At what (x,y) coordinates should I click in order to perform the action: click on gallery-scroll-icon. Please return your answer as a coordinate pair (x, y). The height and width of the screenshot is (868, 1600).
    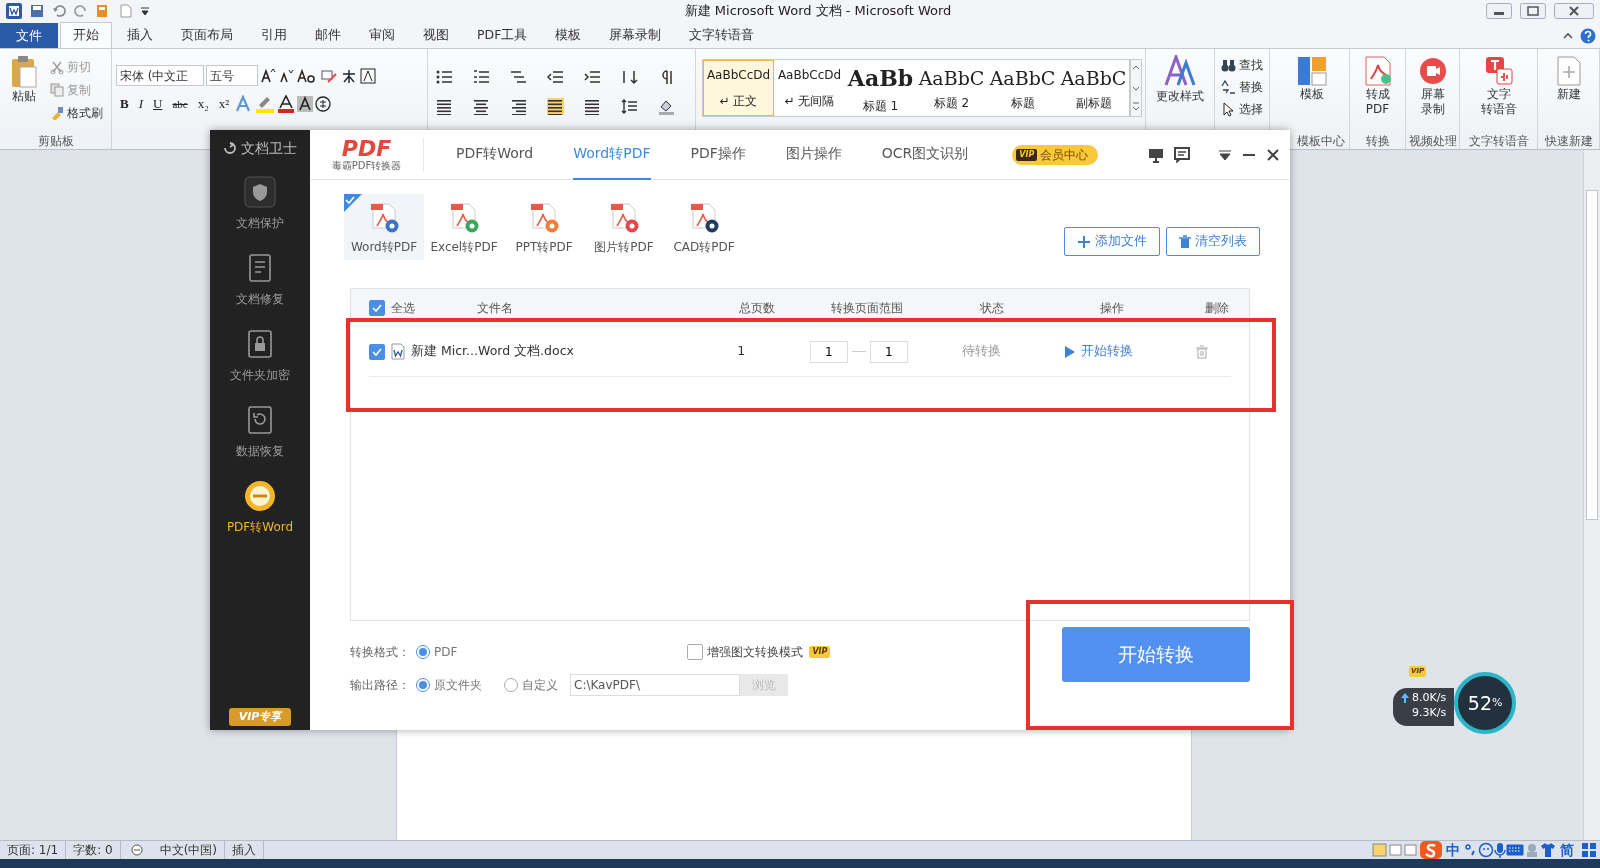
    Looking at the image, I should click on (1136, 88).